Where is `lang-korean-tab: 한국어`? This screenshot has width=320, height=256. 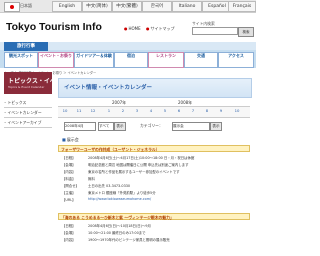
lang-korean-tab: 한국어 is located at coordinates (157, 6).